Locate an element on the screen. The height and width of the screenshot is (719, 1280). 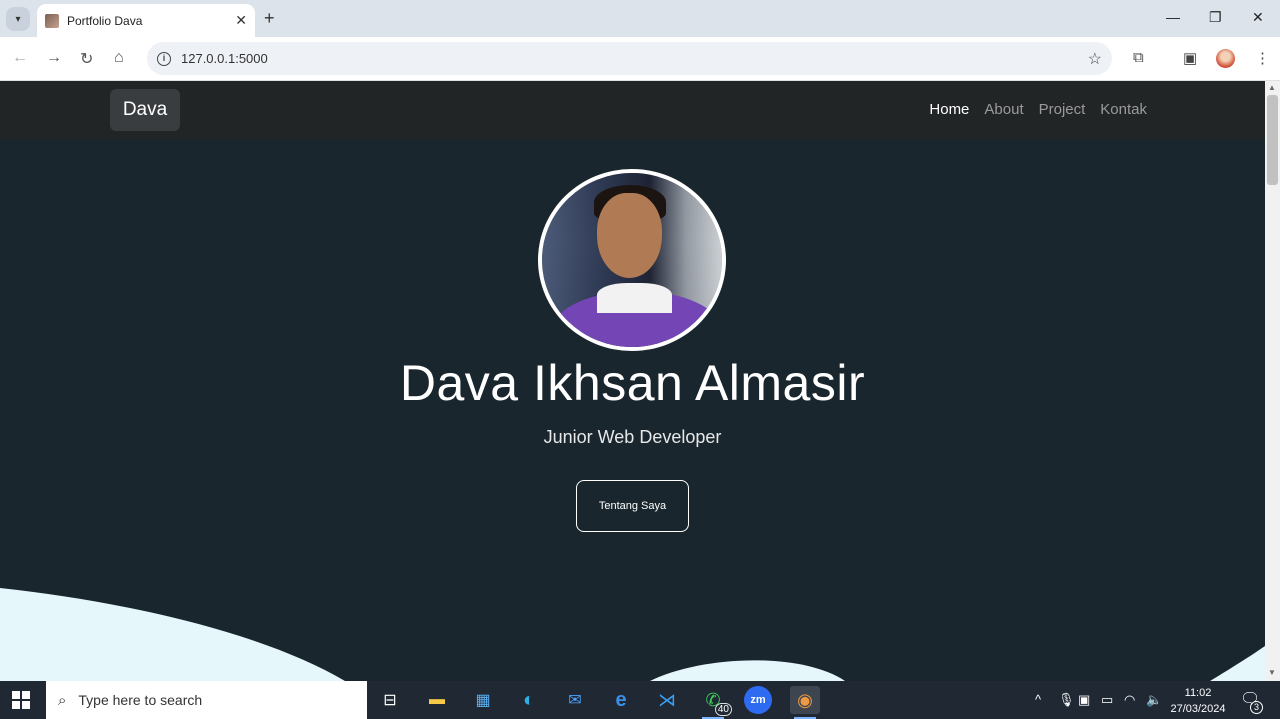
tray-overflow-icon: ^ is located at coordinates (1038, 699).